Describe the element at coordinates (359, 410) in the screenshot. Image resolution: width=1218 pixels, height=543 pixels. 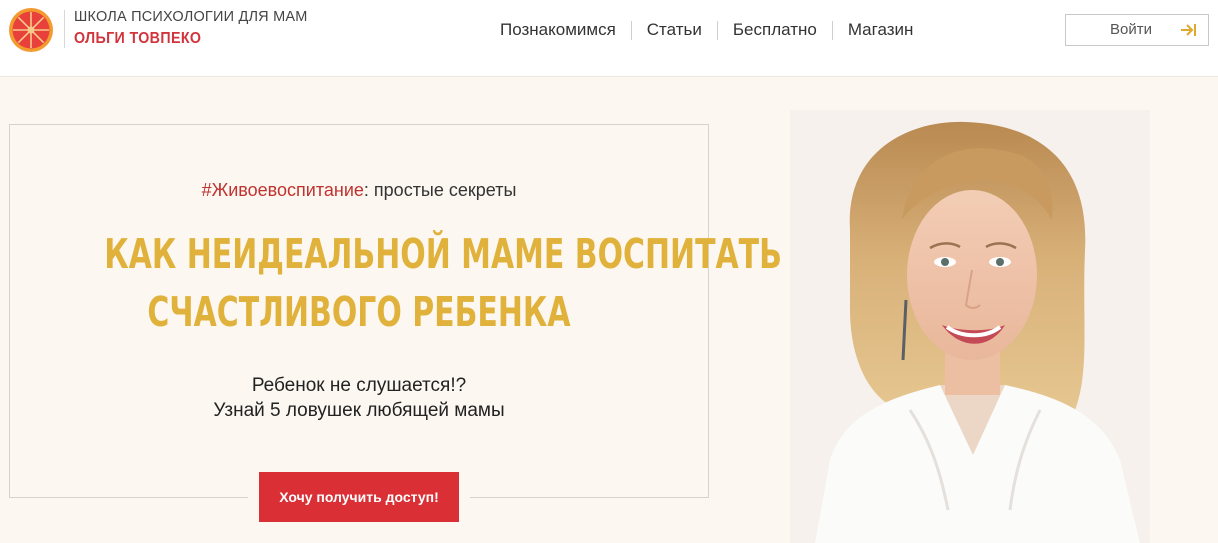
I see `subtext-line-2: Узнай 5 ловушек любящей мамы` at that location.